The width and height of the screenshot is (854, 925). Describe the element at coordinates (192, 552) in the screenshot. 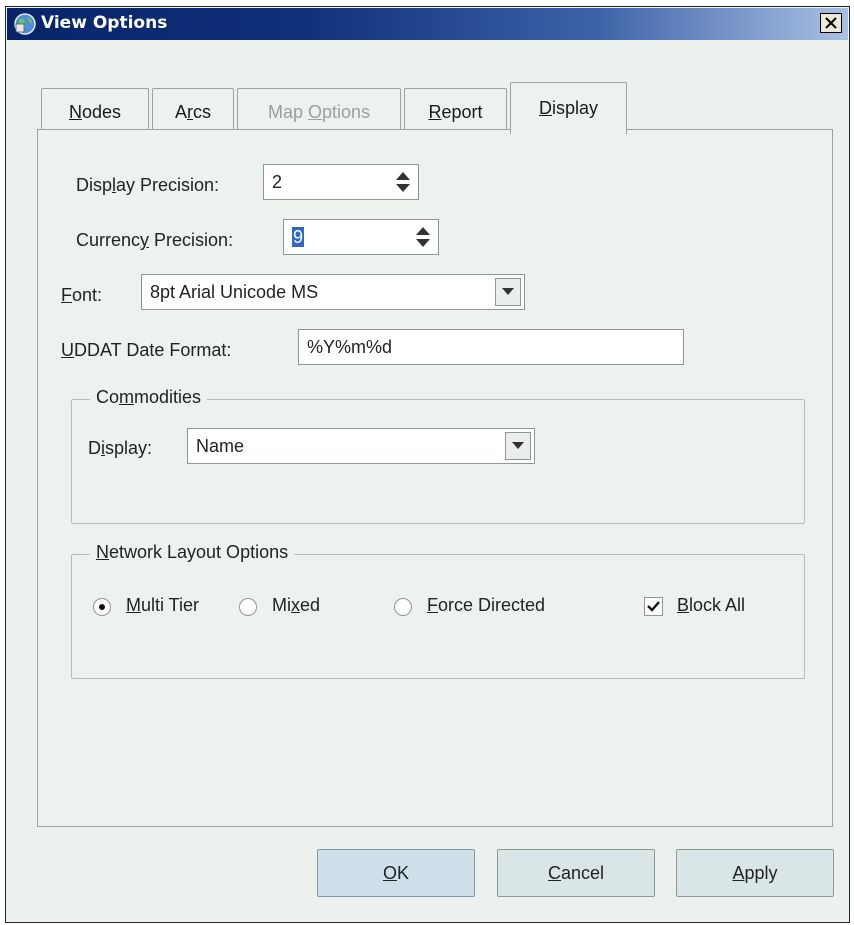

I see `network-layout-legend: Network Layout Options` at that location.